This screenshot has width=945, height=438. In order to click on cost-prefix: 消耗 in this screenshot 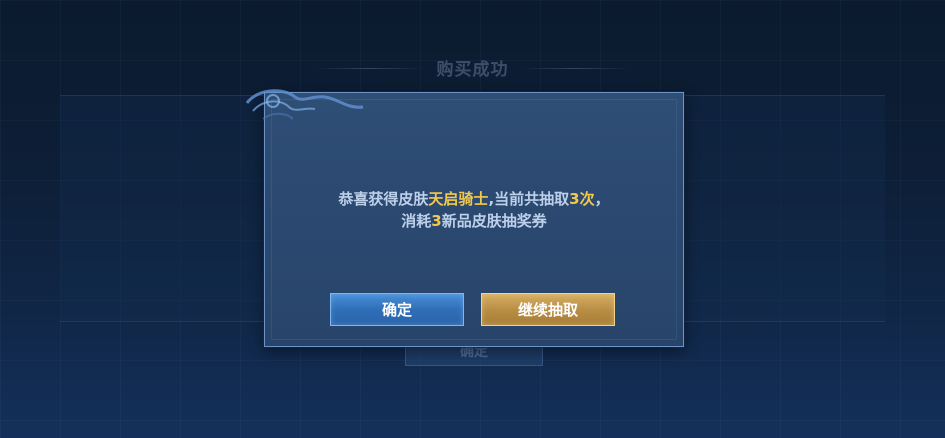, I will do `click(416, 221)`.